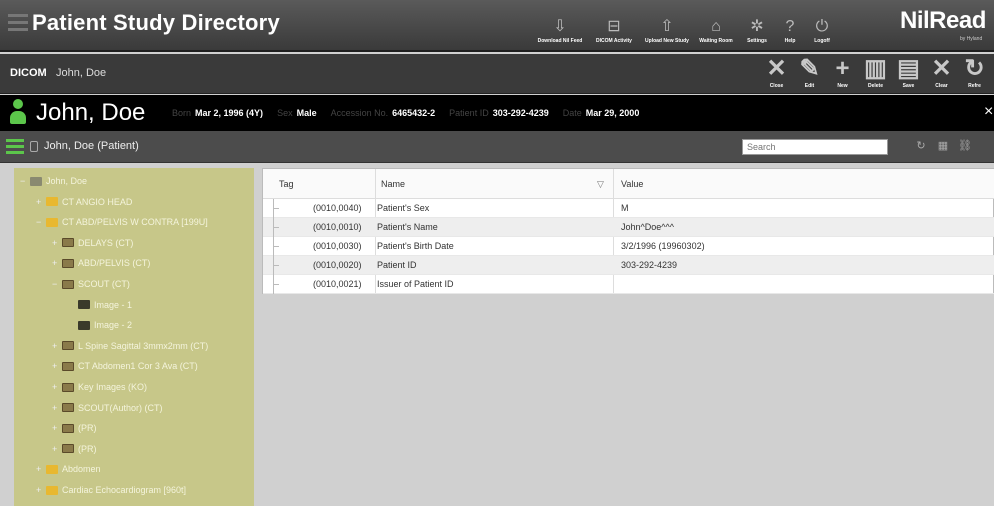  What do you see at coordinates (337, 208) in the screenshot?
I see `table-cell-tag: (0010,0040)` at bounding box center [337, 208].